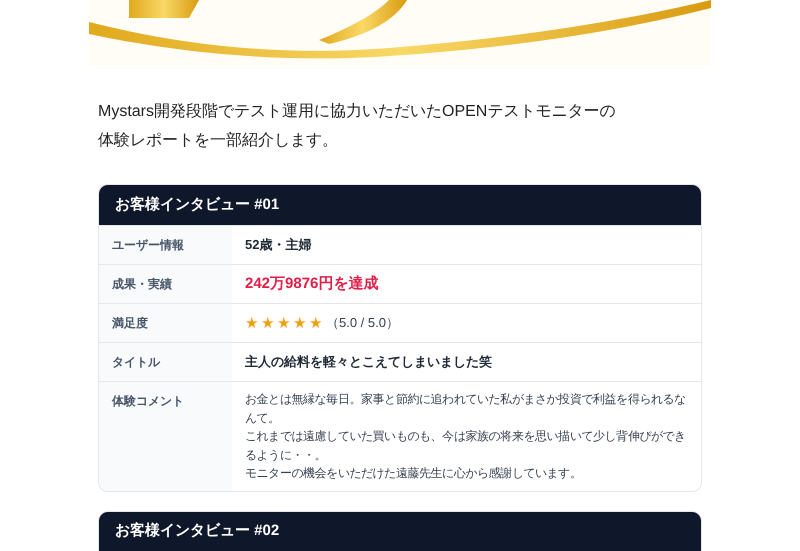 This screenshot has height=551, width=800. Describe the element at coordinates (311, 284) in the screenshot. I see `result-text: 242万9876円を達成` at that location.